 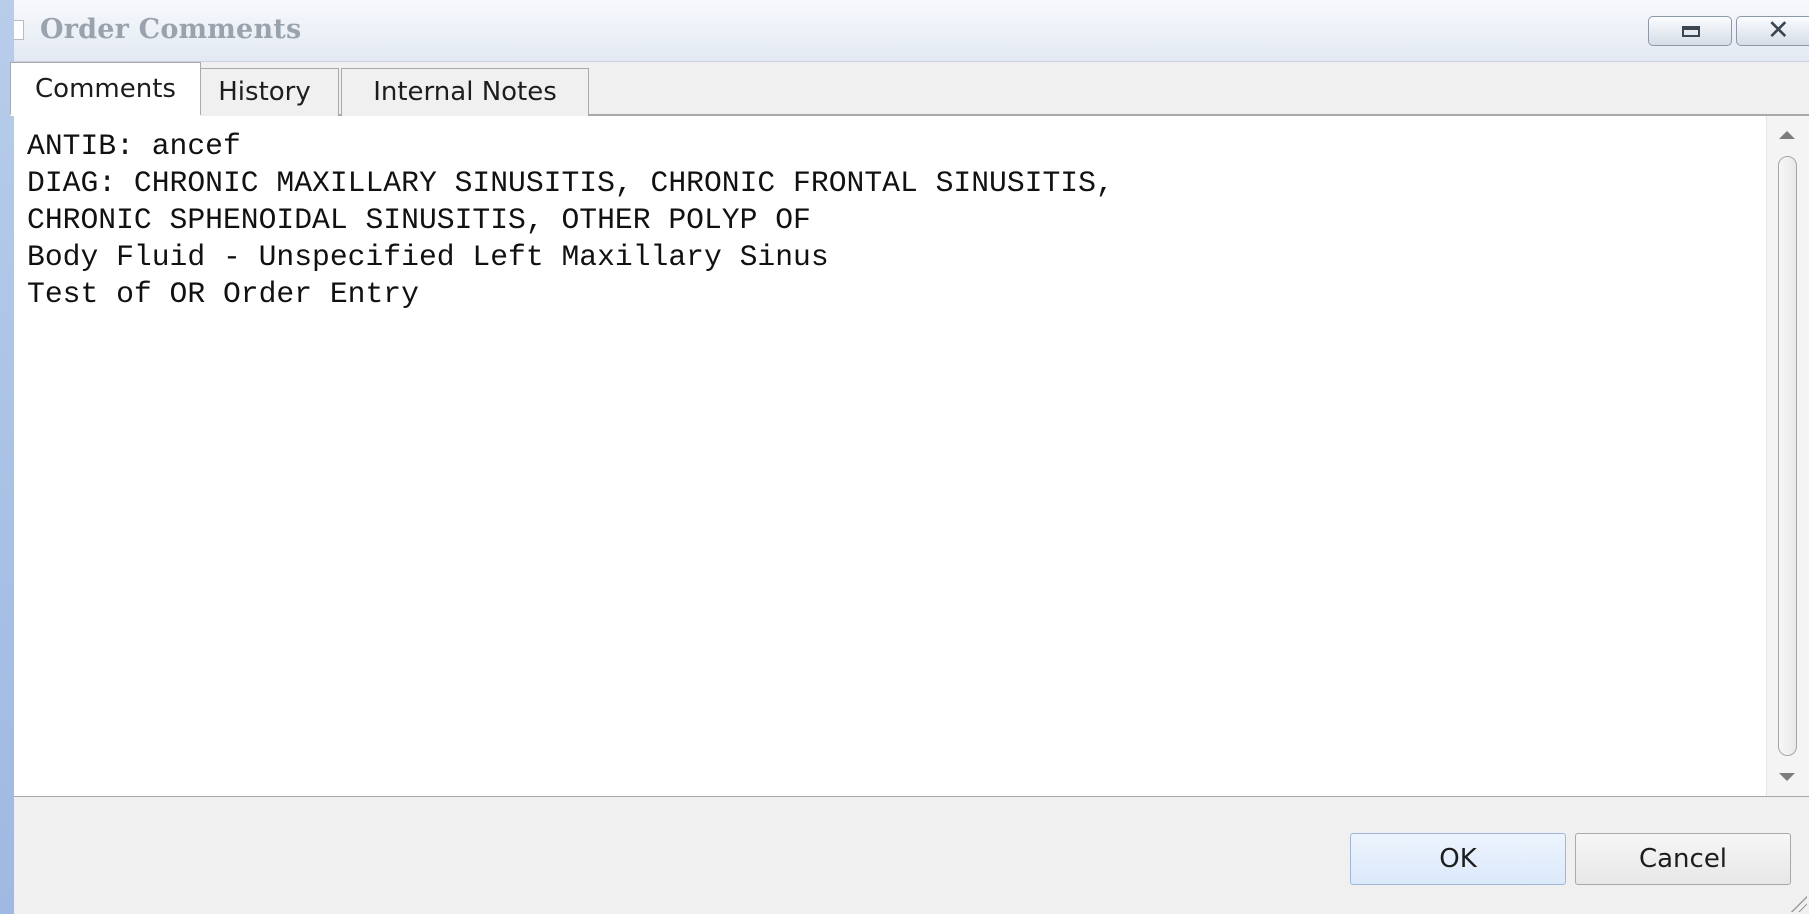 I want to click on resize-grip-icon, so click(x=1798, y=903).